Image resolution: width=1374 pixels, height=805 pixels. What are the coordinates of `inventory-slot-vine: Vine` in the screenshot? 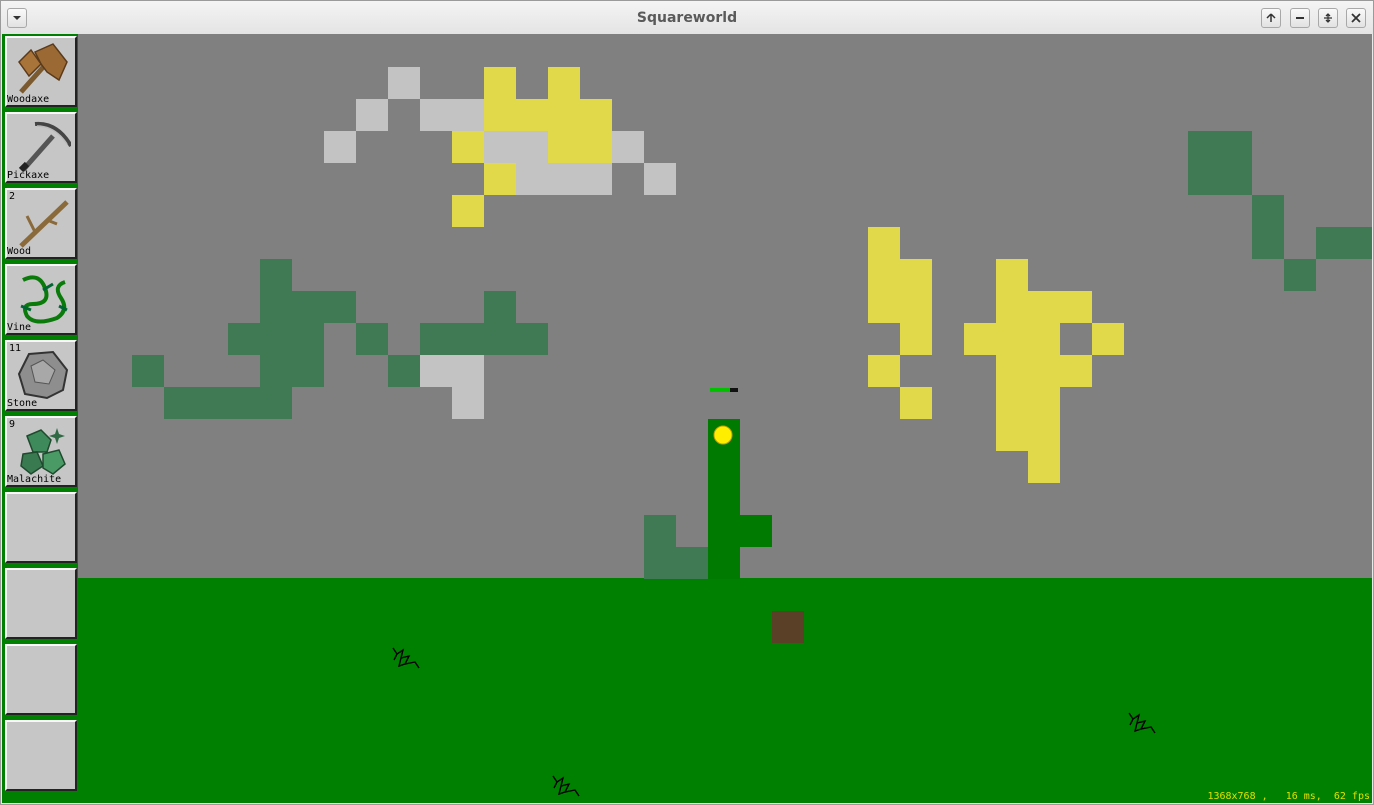 It's located at (41, 299).